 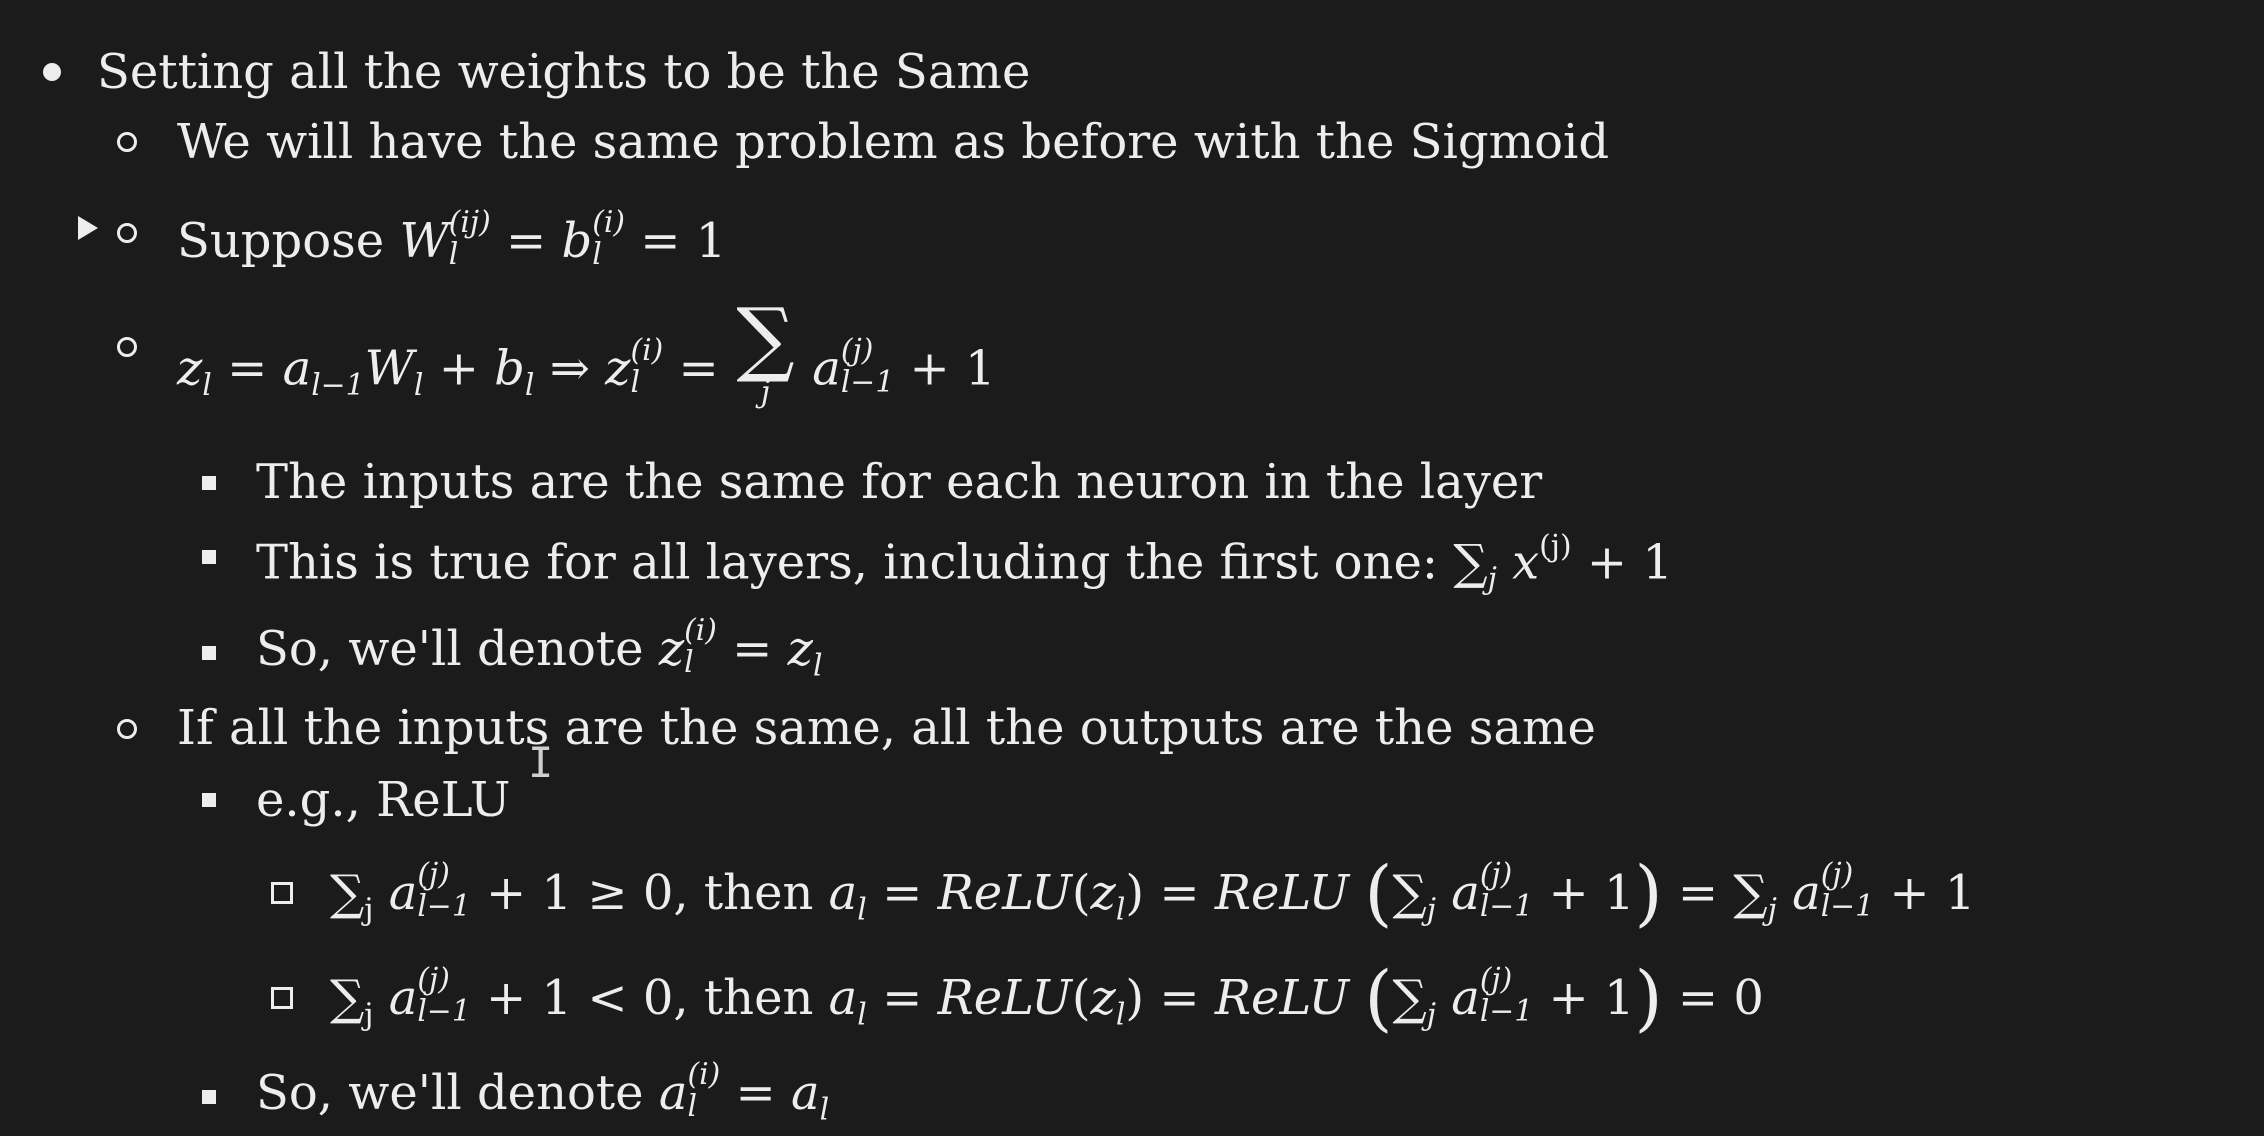 I want to click on sum-symbol: ∑ j, so click(x=765, y=352).